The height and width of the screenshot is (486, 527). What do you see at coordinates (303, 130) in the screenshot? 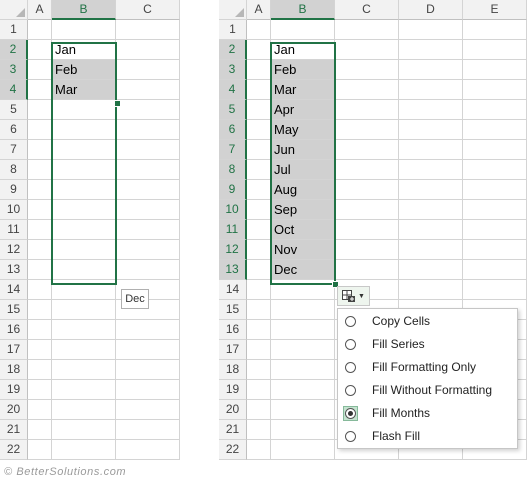
I see `cell-b6: May` at bounding box center [303, 130].